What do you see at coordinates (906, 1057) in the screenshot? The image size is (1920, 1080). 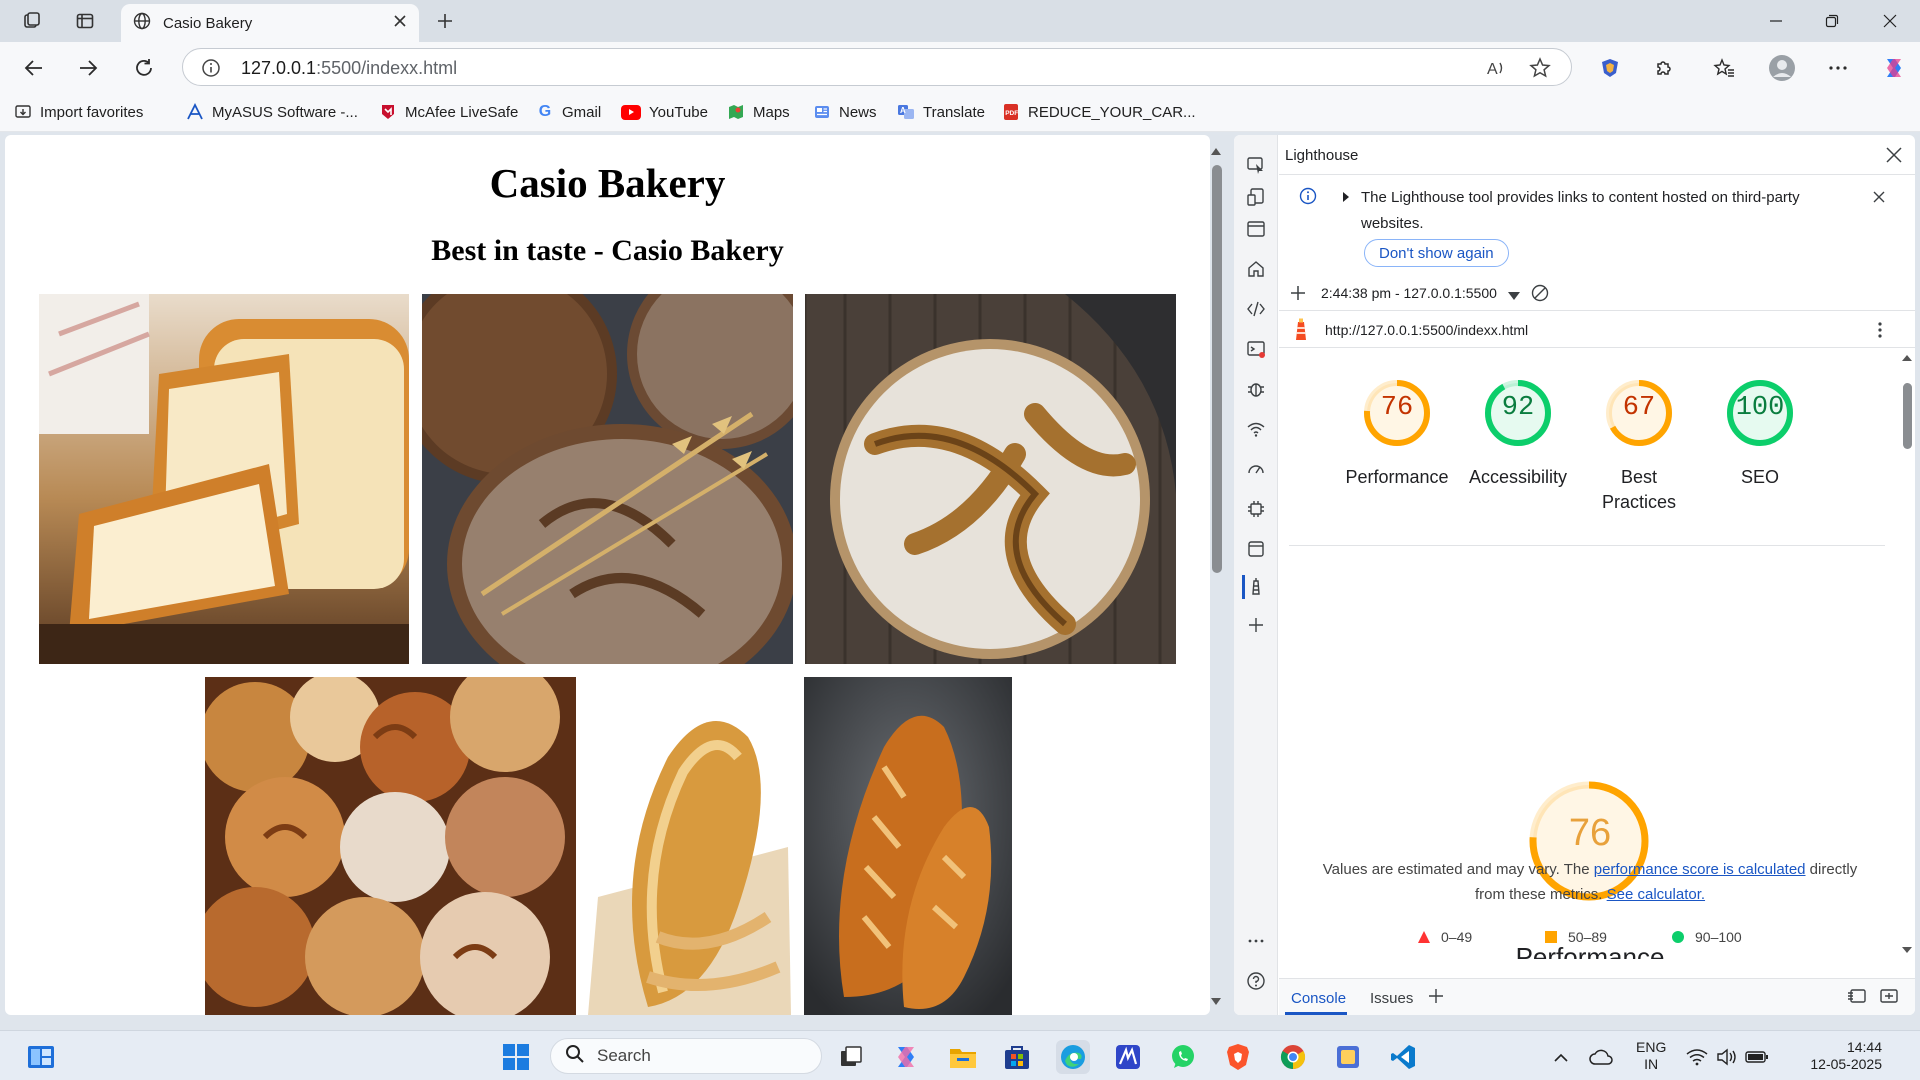 I see `copilot-app-icon` at bounding box center [906, 1057].